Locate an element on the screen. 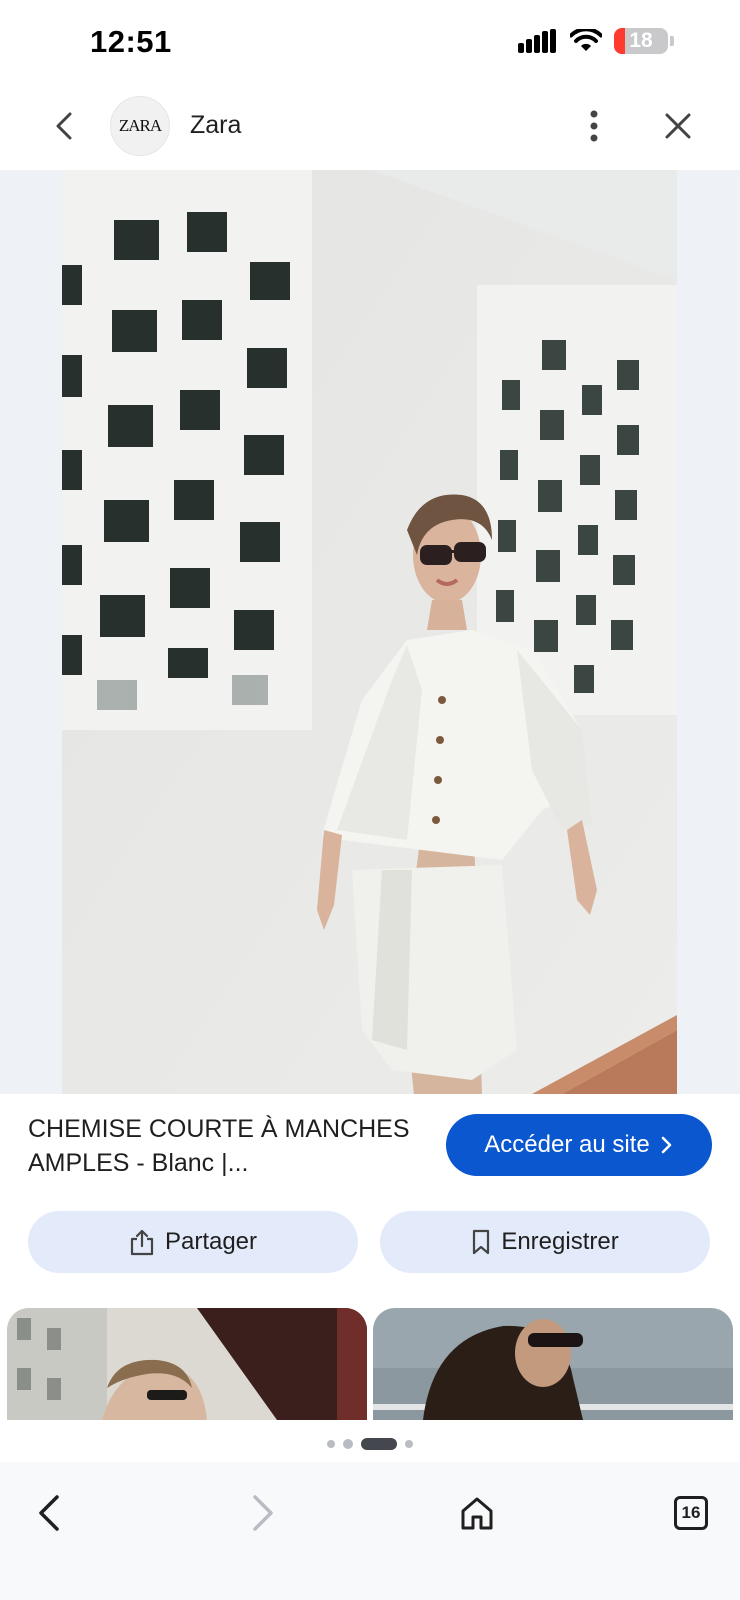 The width and height of the screenshot is (740, 1600). status-icons: 18 is located at coordinates (596, 41).